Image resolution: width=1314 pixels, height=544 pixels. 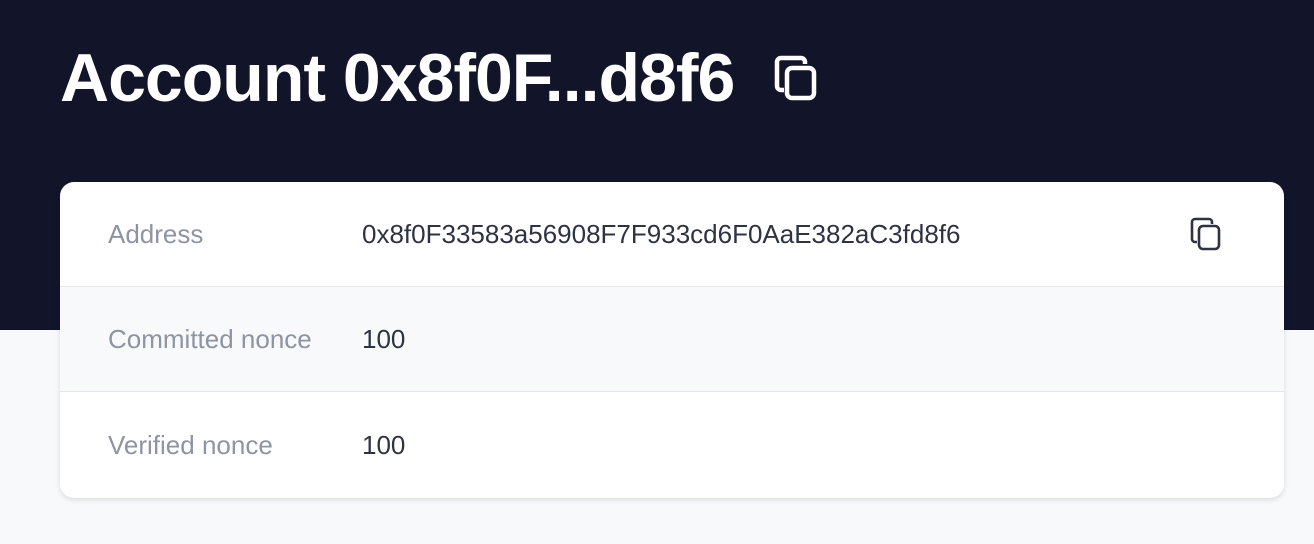 What do you see at coordinates (156, 233) in the screenshot?
I see `address-label: Address` at bounding box center [156, 233].